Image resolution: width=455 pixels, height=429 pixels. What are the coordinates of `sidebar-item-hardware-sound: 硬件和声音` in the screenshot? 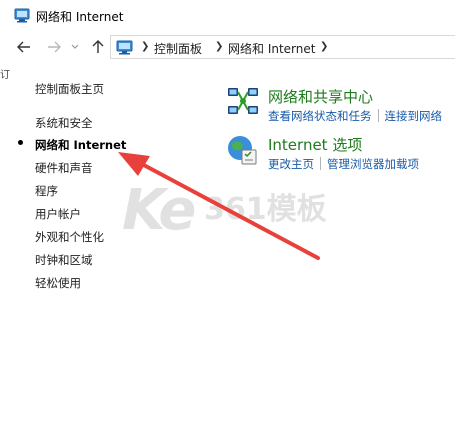 It's located at (64, 168).